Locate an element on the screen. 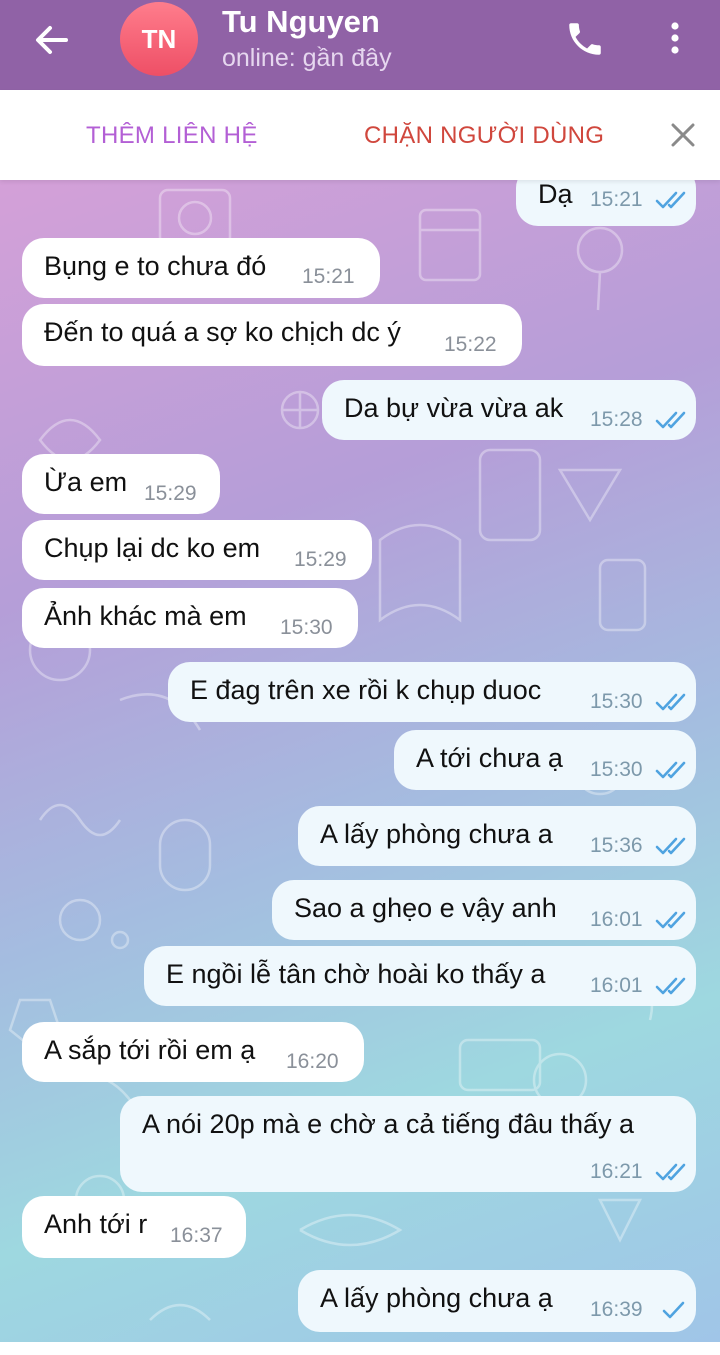 This screenshot has height=1355, width=720. message-bubble-out: A lấy phòng chưa a 15:36 is located at coordinates (497, 836).